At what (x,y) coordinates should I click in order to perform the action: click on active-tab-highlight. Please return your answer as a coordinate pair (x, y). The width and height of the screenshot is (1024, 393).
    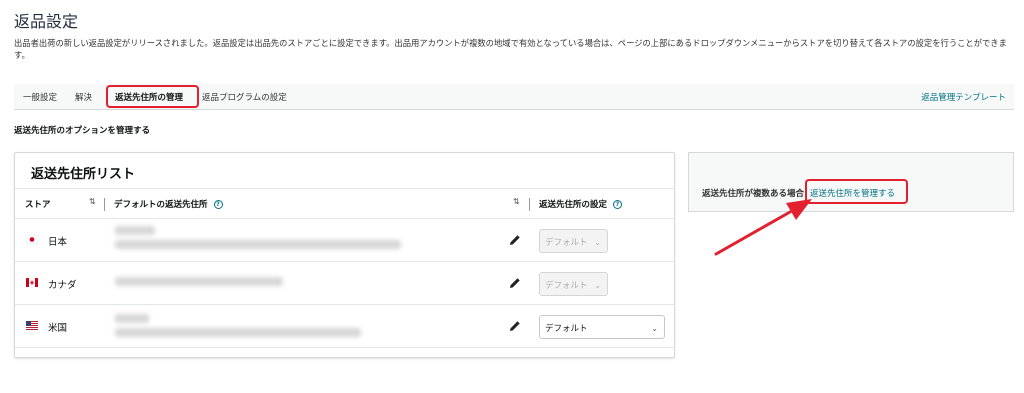
    Looking at the image, I should click on (152, 96).